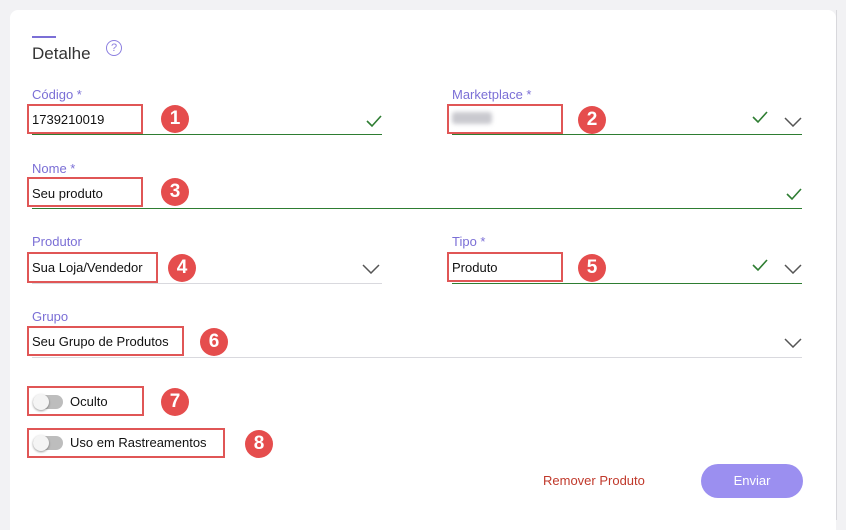  What do you see at coordinates (760, 117) in the screenshot?
I see `marketplace-valid-check-icon` at bounding box center [760, 117].